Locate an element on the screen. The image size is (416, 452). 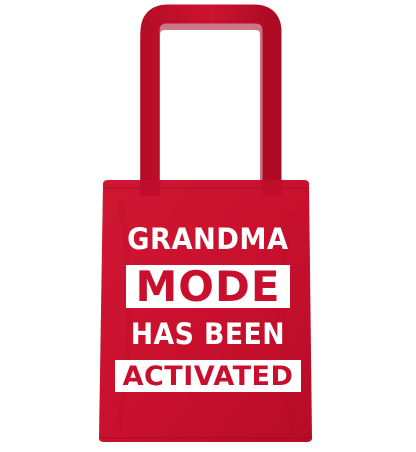
bag-handle is located at coordinates (211, 99).